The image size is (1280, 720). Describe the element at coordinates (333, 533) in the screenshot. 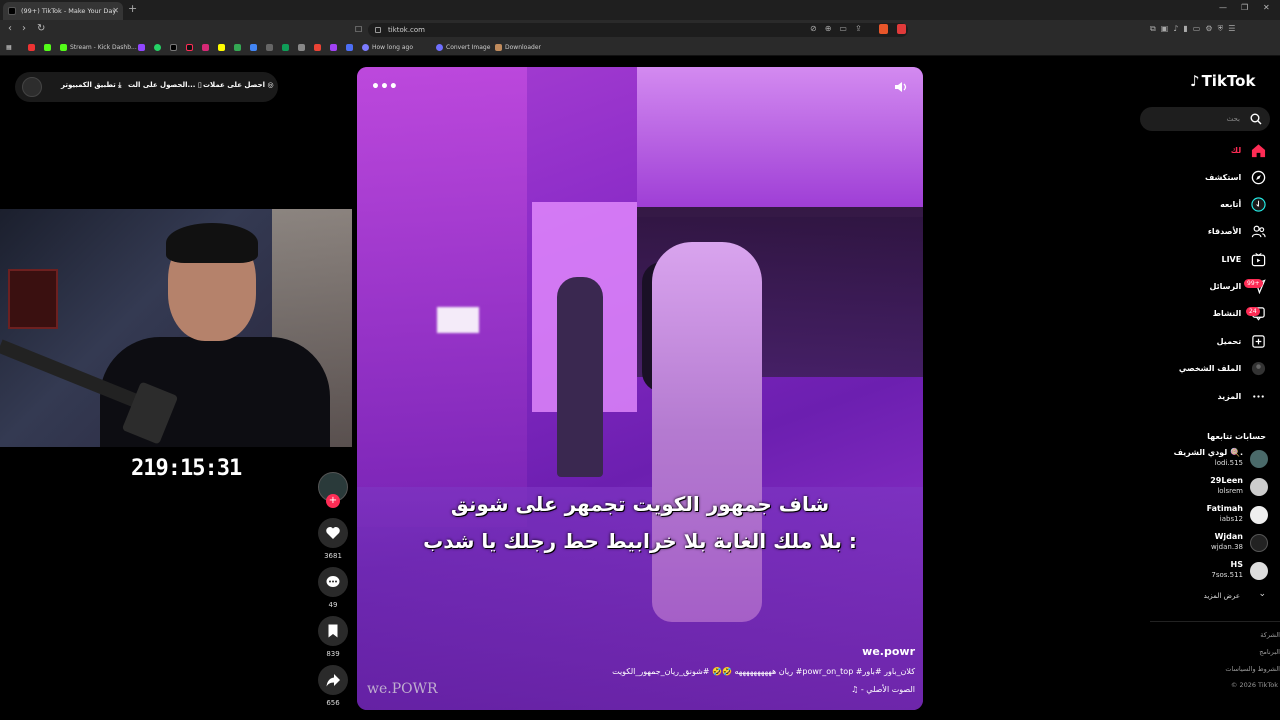

I see `like-button` at that location.